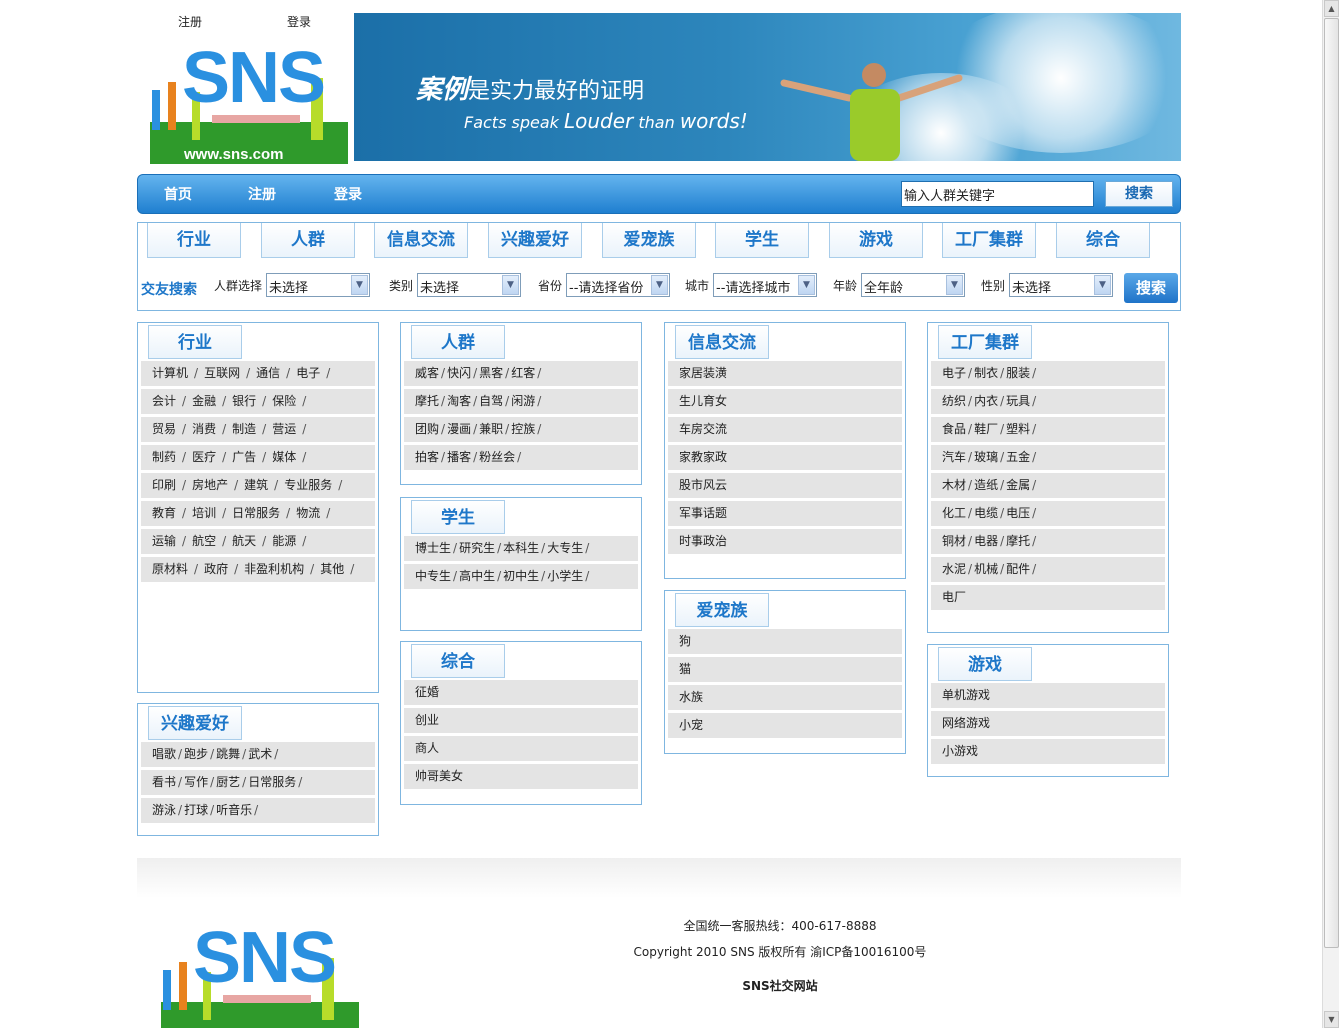 The width and height of the screenshot is (1339, 1028). Describe the element at coordinates (459, 373) in the screenshot. I see `category-link: 快闪` at that location.